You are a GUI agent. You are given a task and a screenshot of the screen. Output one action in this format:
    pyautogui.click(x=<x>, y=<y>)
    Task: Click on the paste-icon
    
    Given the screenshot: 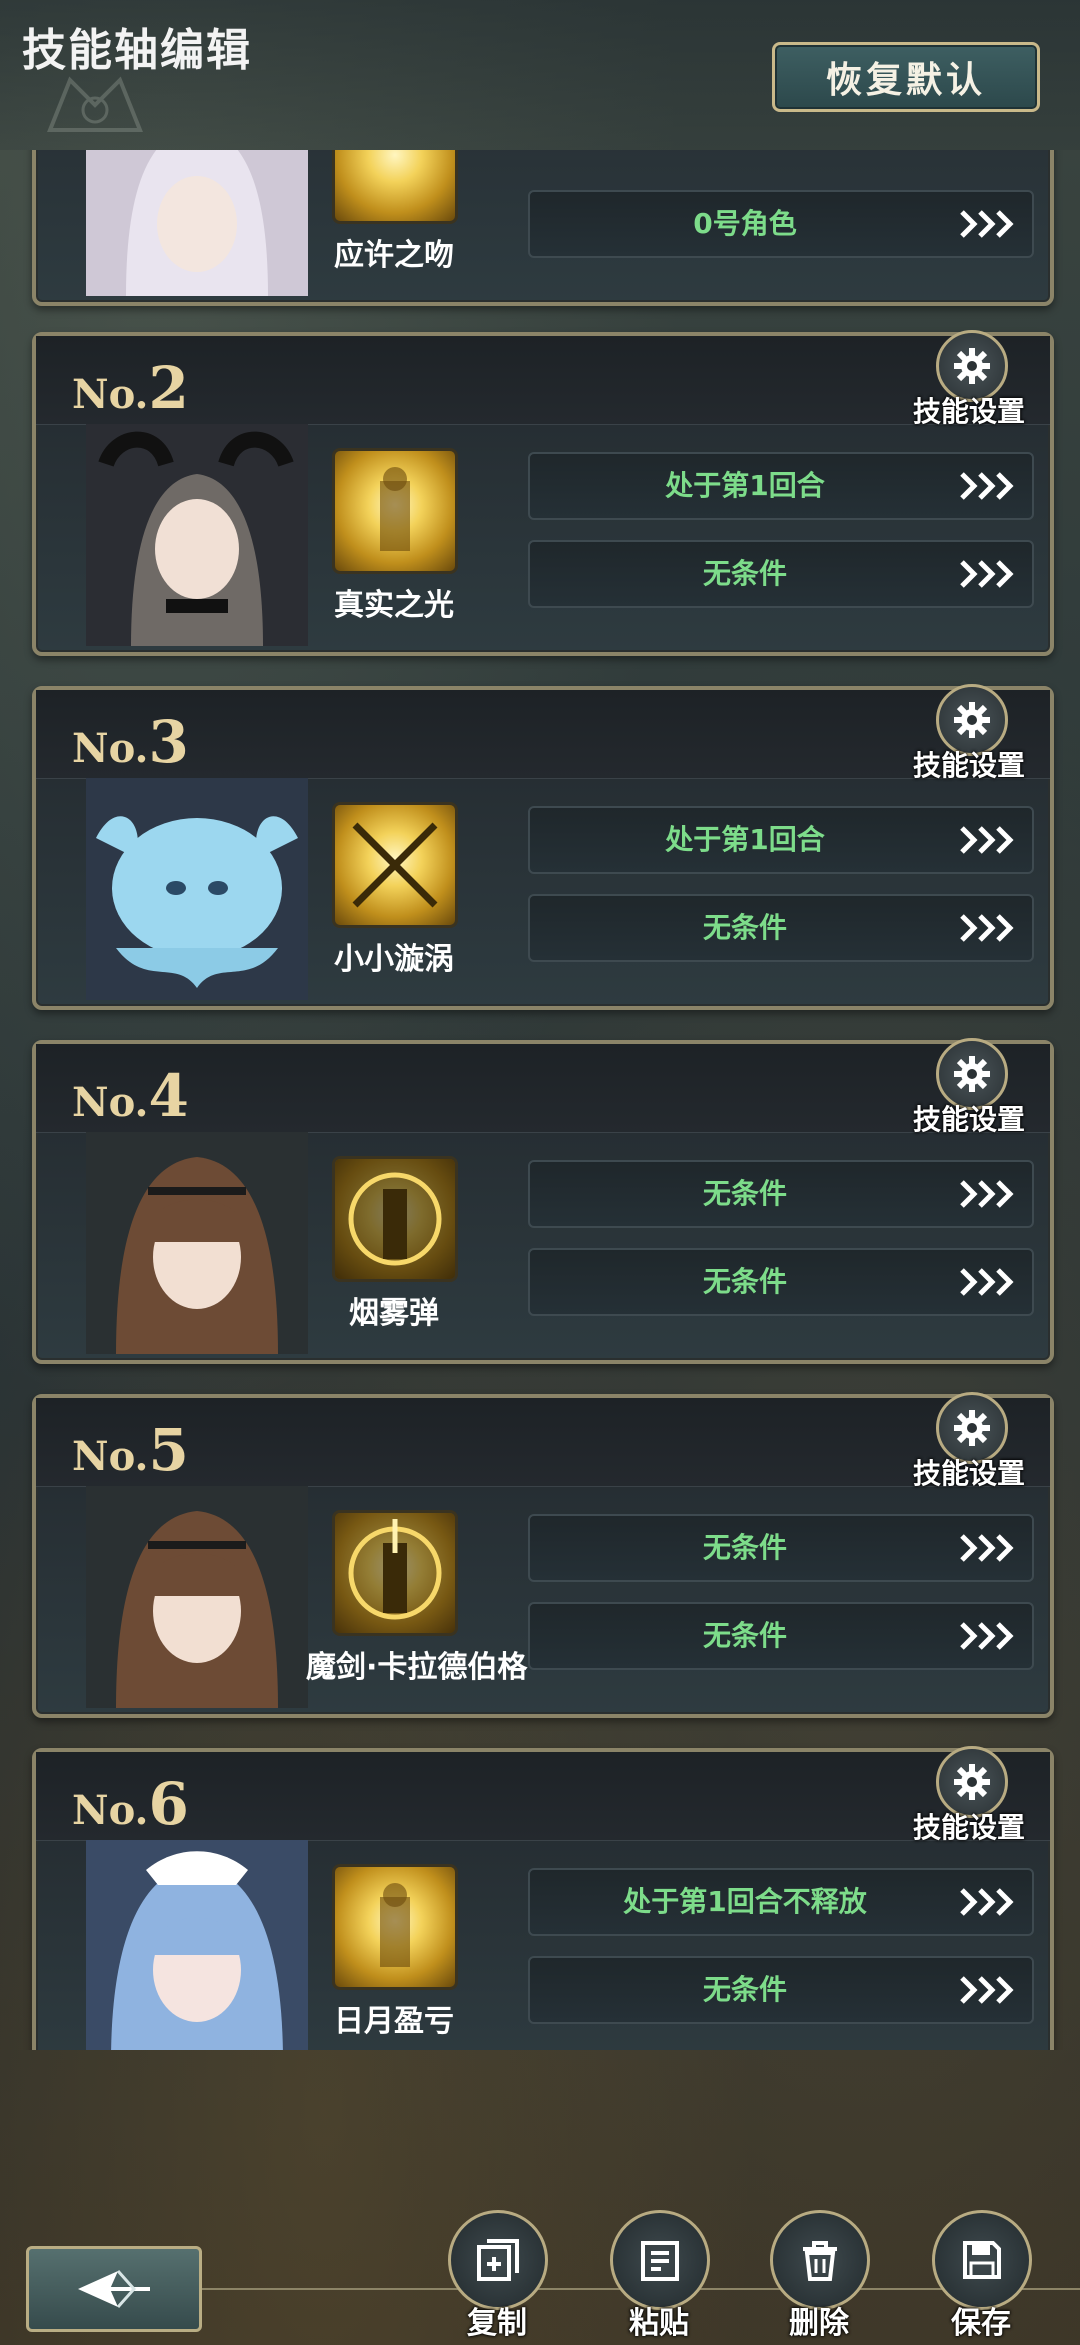 What is the action you would take?
    pyautogui.click(x=660, y=2261)
    